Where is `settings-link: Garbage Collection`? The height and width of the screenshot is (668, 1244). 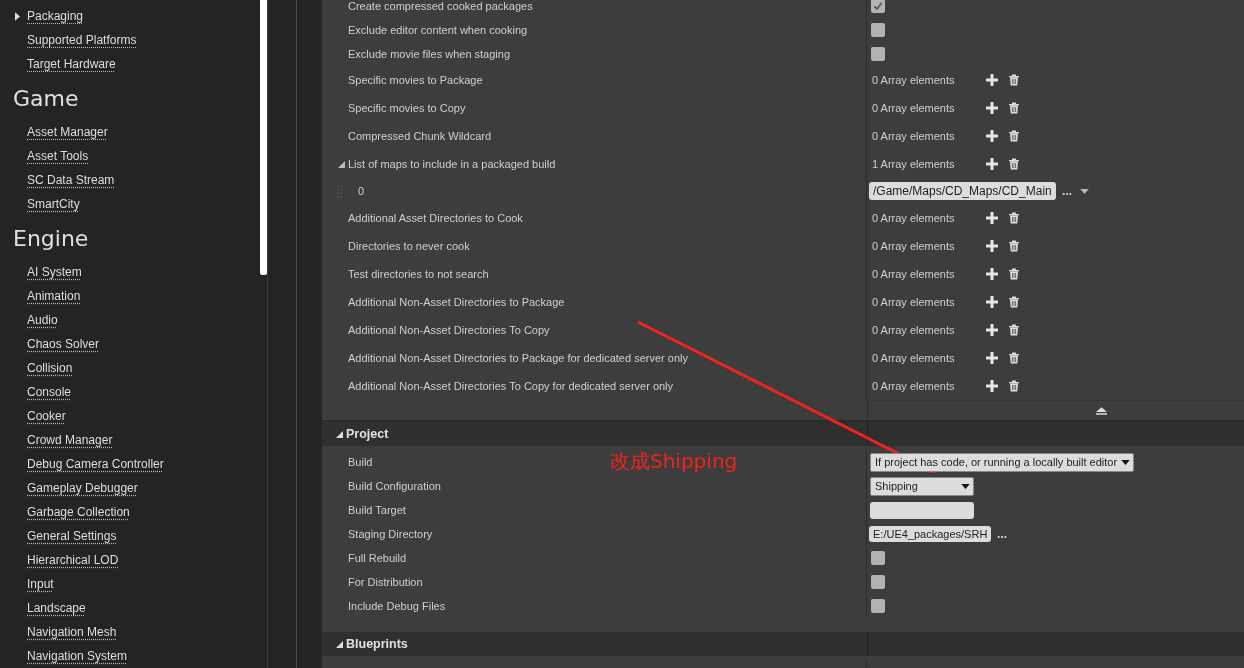 settings-link: Garbage Collection is located at coordinates (78, 512).